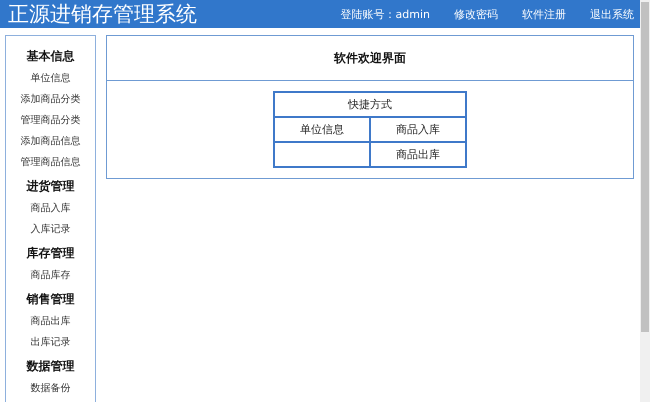 The height and width of the screenshot is (402, 650). Describe the element at coordinates (476, 14) in the screenshot. I see `header-link: 修改密码` at that location.